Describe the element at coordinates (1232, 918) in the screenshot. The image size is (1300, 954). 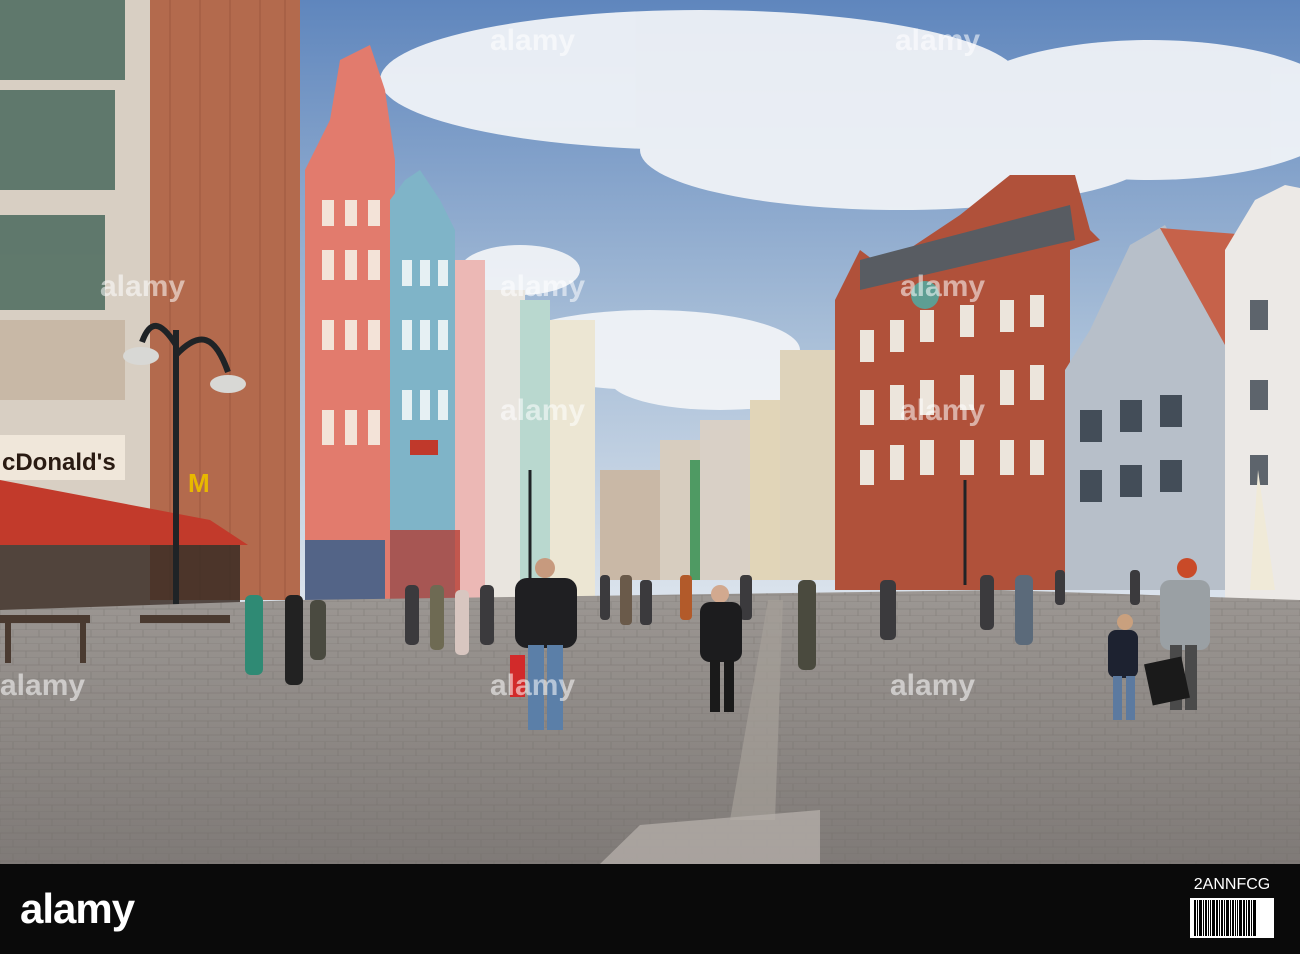
I see `barcode-icon` at that location.